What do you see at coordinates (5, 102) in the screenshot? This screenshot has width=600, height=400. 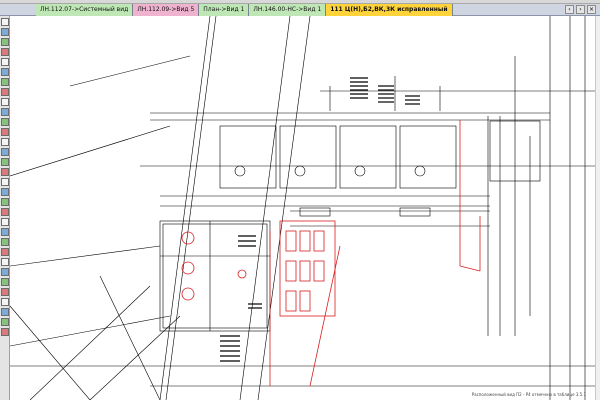 I see `hatch-icon` at bounding box center [5, 102].